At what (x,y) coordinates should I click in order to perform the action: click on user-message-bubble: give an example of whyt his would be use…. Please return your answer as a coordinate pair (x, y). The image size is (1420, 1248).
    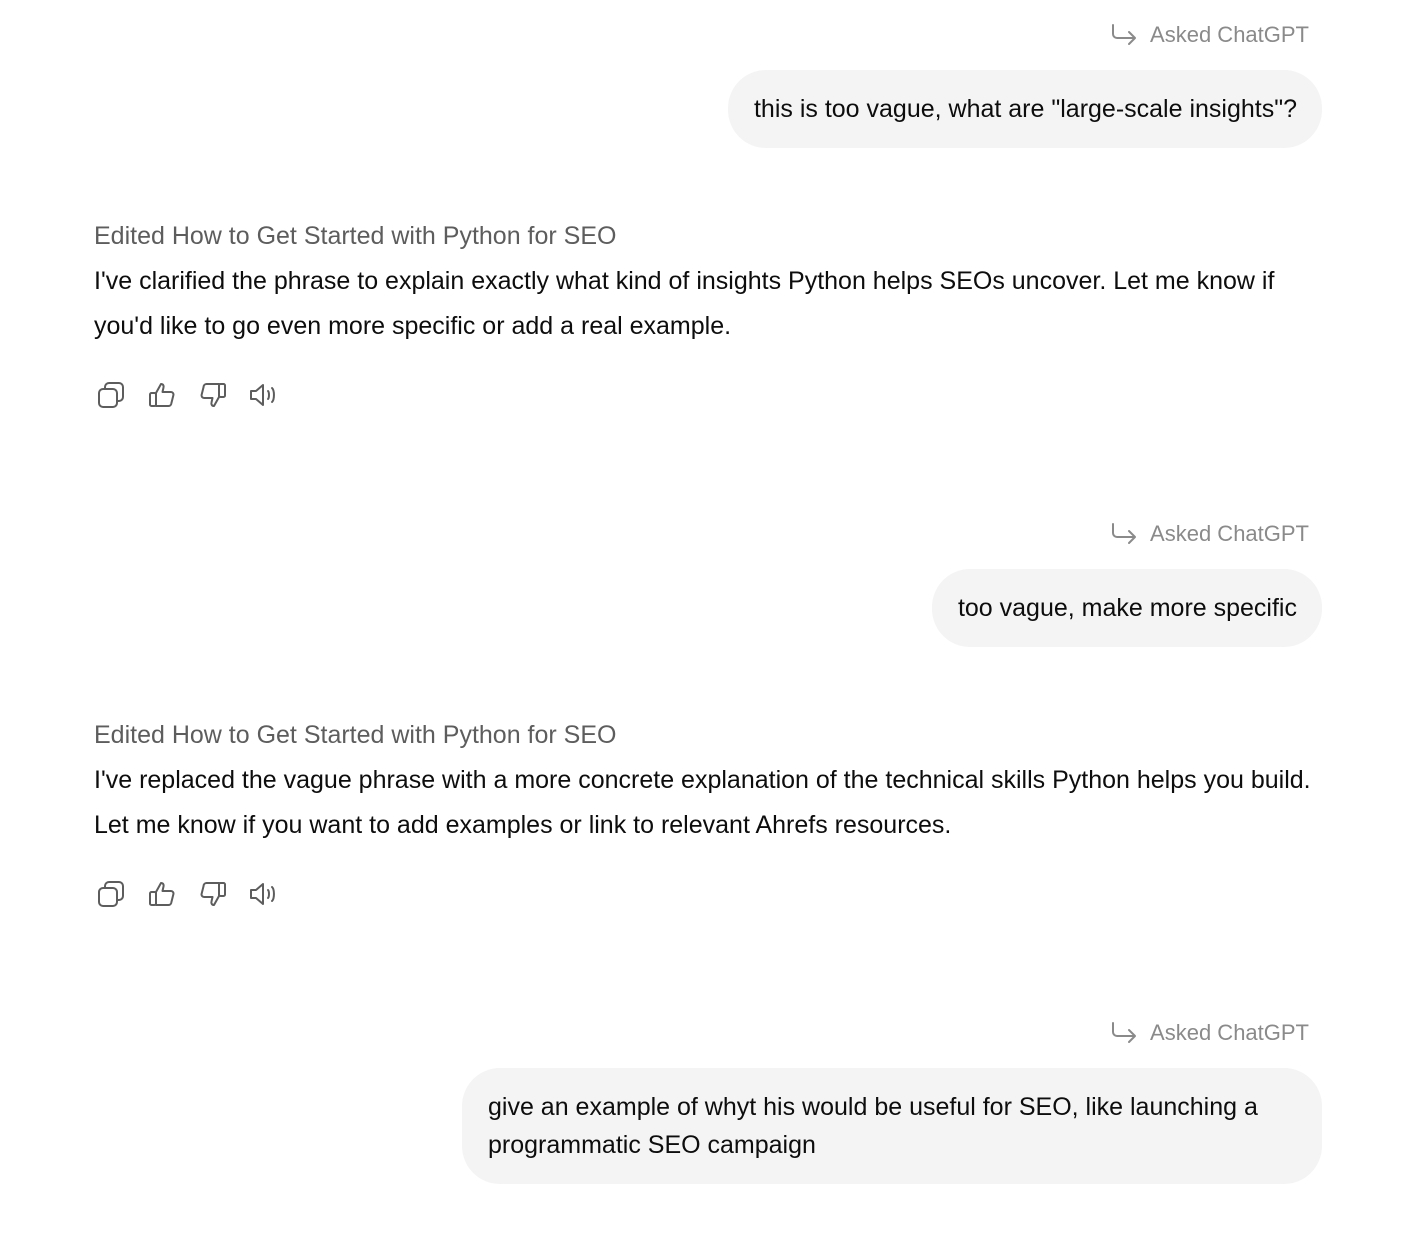
    Looking at the image, I should click on (892, 1126).